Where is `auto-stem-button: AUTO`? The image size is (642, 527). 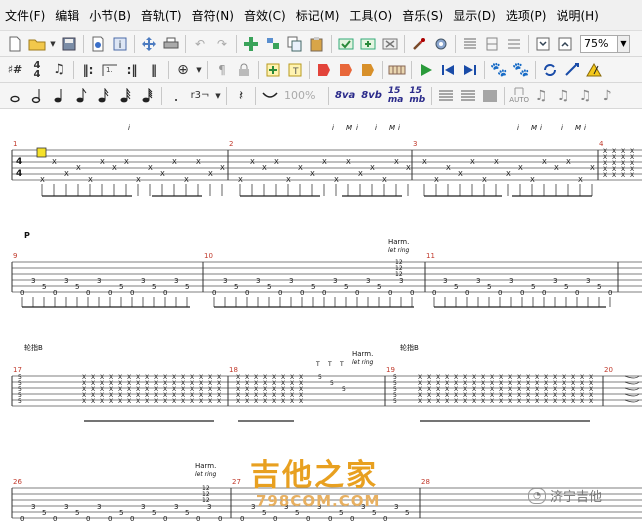 auto-stem-button: AUTO is located at coordinates (519, 96).